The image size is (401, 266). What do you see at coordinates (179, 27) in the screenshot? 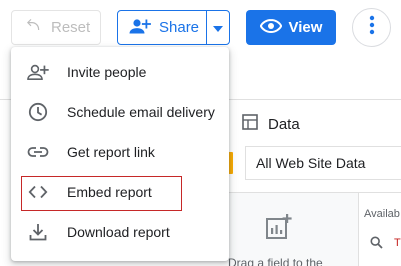
I see `share-label: Share` at bounding box center [179, 27].